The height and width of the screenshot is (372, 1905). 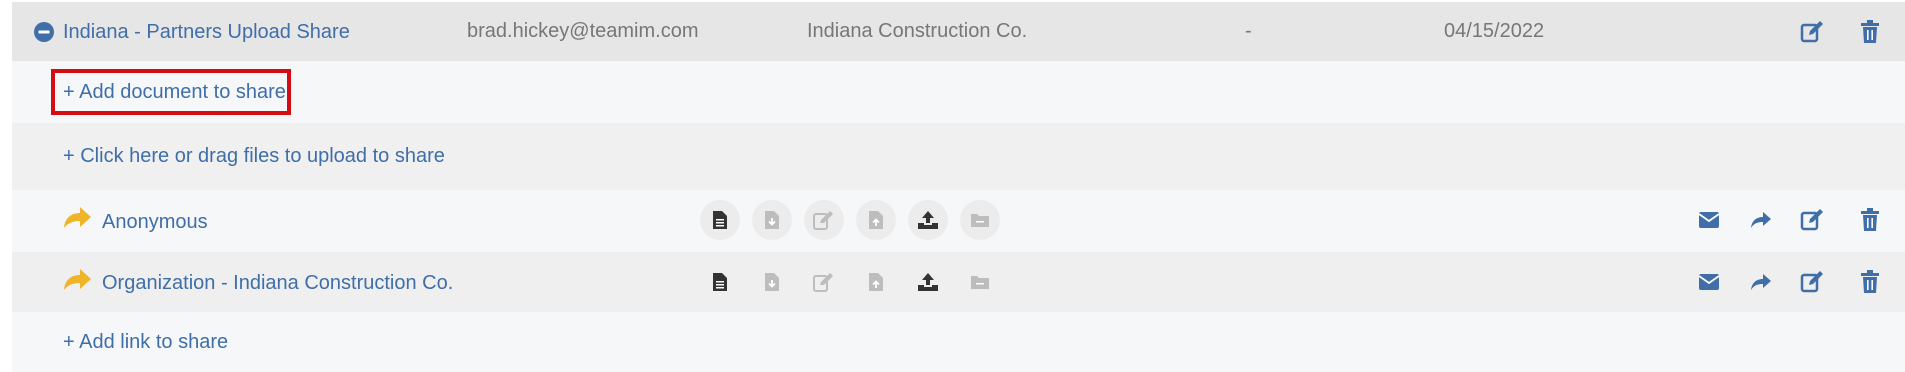 What do you see at coordinates (917, 31) in the screenshot?
I see `organization-name: Indiana Construction Co.` at bounding box center [917, 31].